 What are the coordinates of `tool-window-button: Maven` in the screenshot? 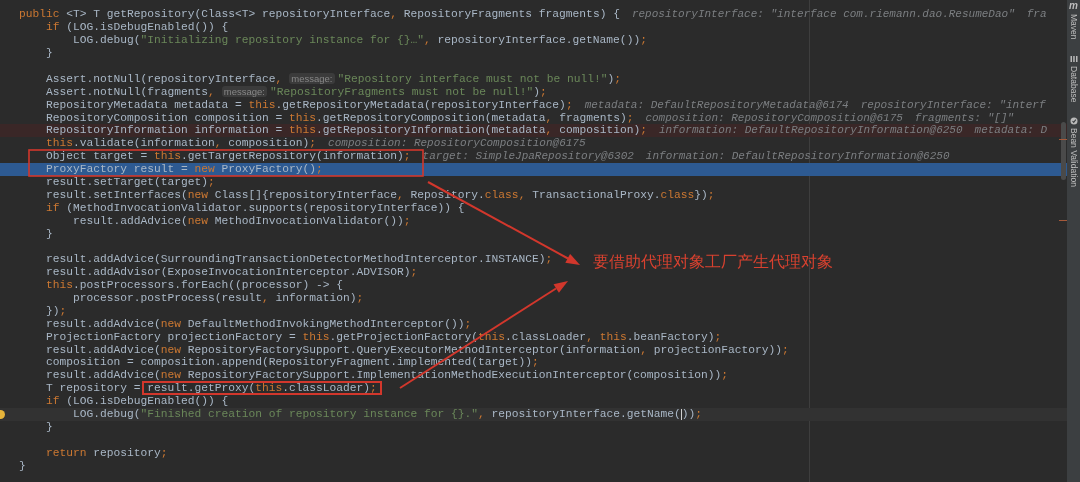 It's located at (1073, 27).